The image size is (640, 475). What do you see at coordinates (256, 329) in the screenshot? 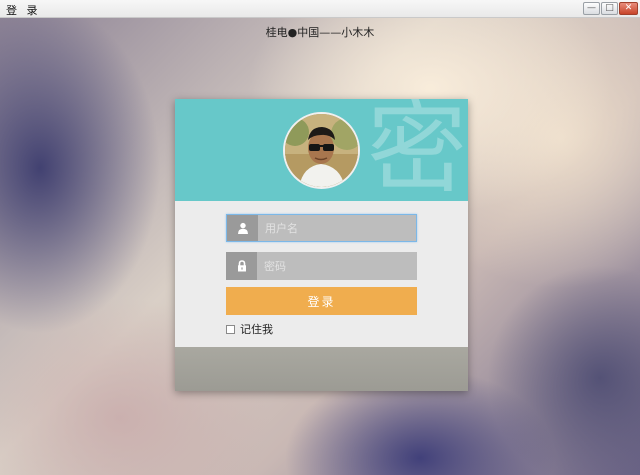
I see `remember-label: 记住我` at bounding box center [256, 329].